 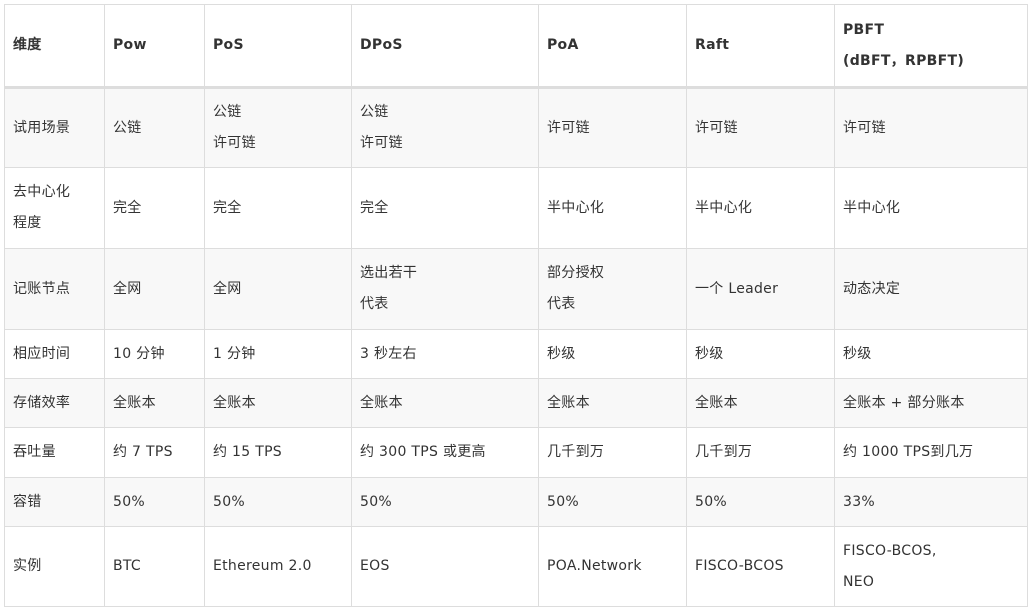 I want to click on cell-text-line: PBFT, so click(x=864, y=29).